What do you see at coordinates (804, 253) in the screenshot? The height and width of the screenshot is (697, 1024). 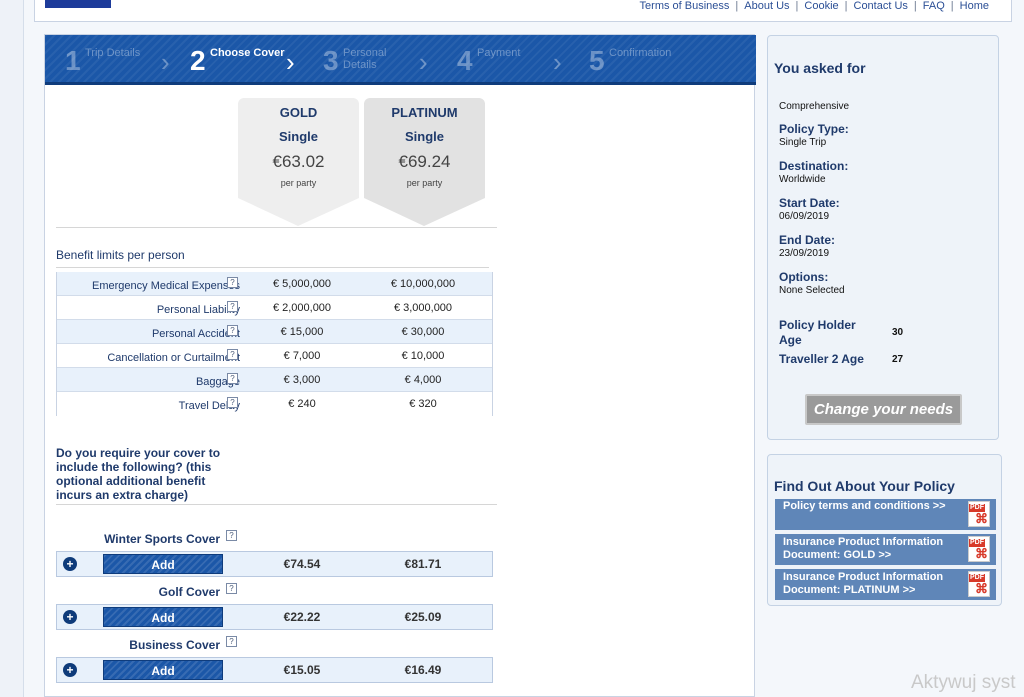 I see `field-value: 23/09/2019` at bounding box center [804, 253].